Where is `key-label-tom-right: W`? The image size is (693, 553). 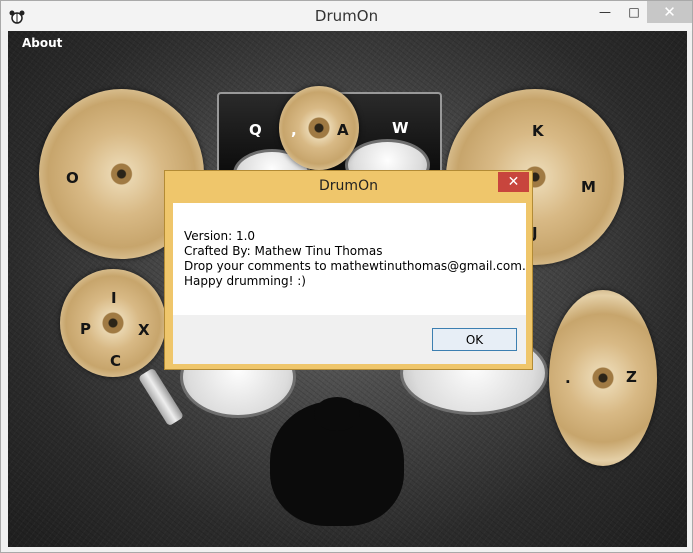
key-label-tom-right: W is located at coordinates (400, 128).